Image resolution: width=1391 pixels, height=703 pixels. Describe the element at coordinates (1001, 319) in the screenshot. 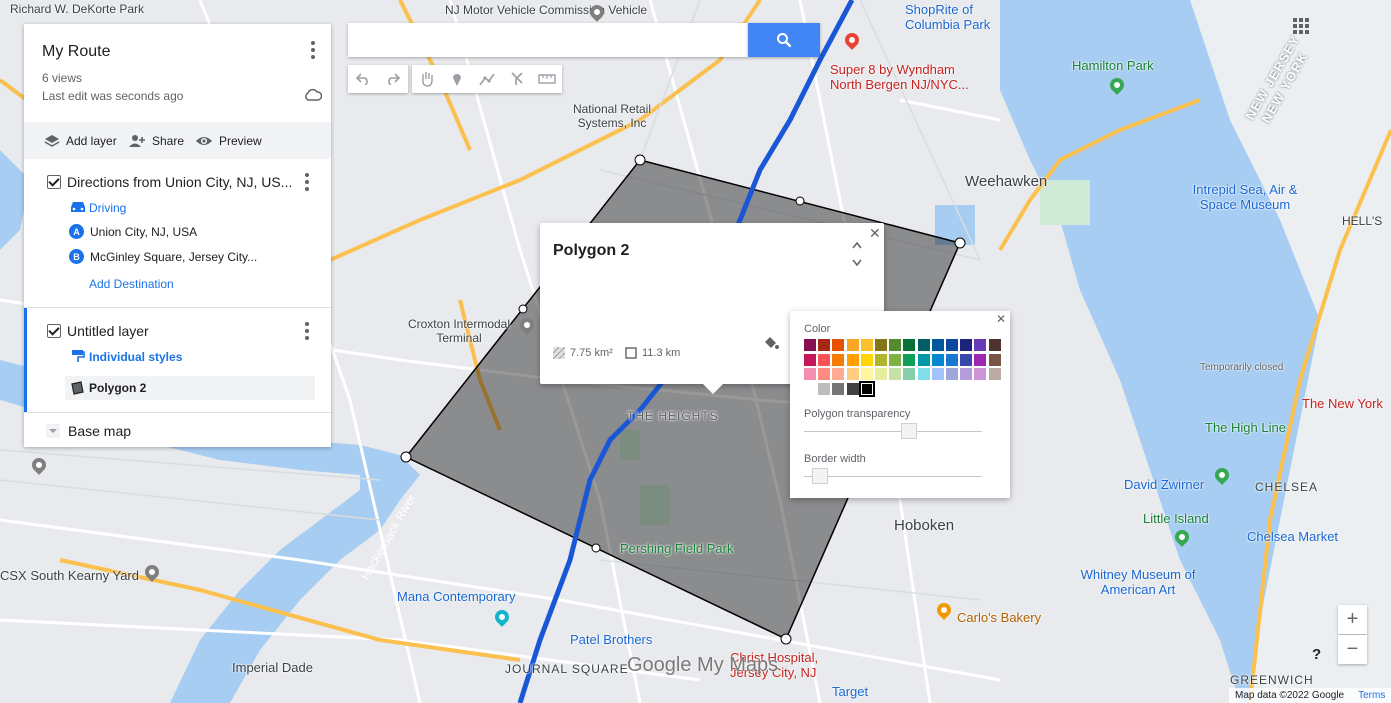

I see `style-close-icon: ✕` at that location.